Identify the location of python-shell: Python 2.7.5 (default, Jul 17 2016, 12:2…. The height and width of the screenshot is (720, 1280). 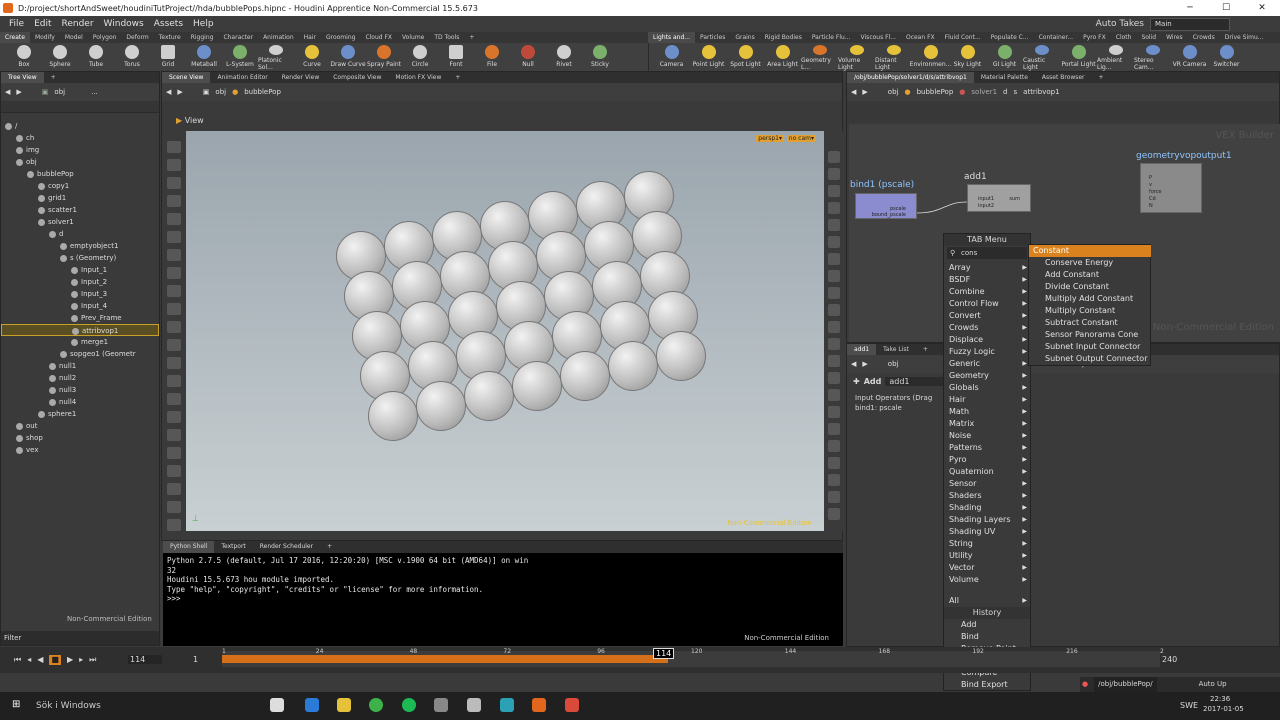
(503, 599).